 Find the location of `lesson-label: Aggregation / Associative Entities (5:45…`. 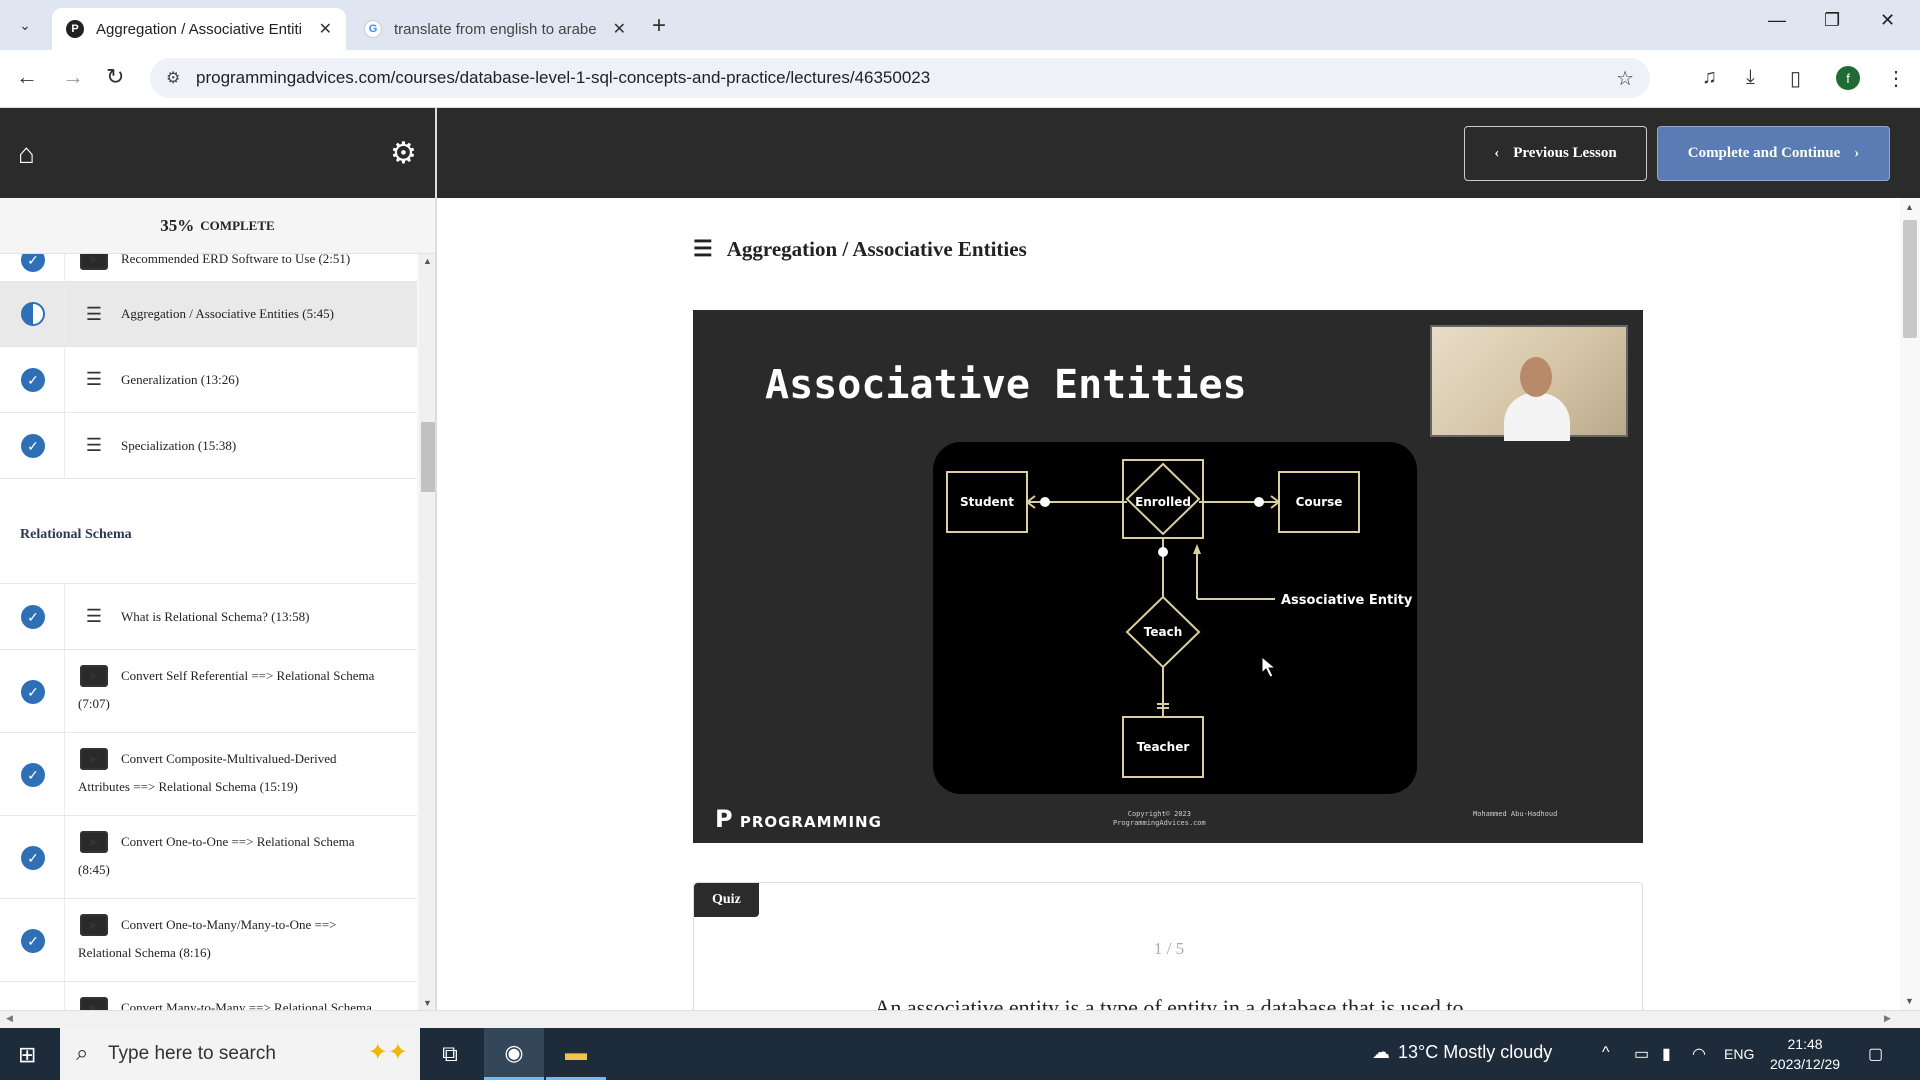

lesson-label: Aggregation / Associative Entities (5:45… is located at coordinates (228, 313).